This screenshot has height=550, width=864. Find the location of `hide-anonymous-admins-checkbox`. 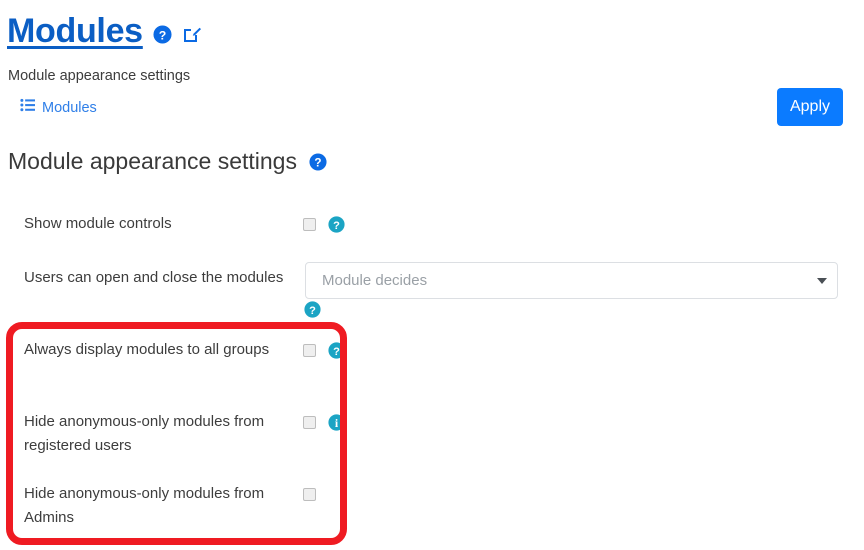

hide-anonymous-admins-checkbox is located at coordinates (309, 495).